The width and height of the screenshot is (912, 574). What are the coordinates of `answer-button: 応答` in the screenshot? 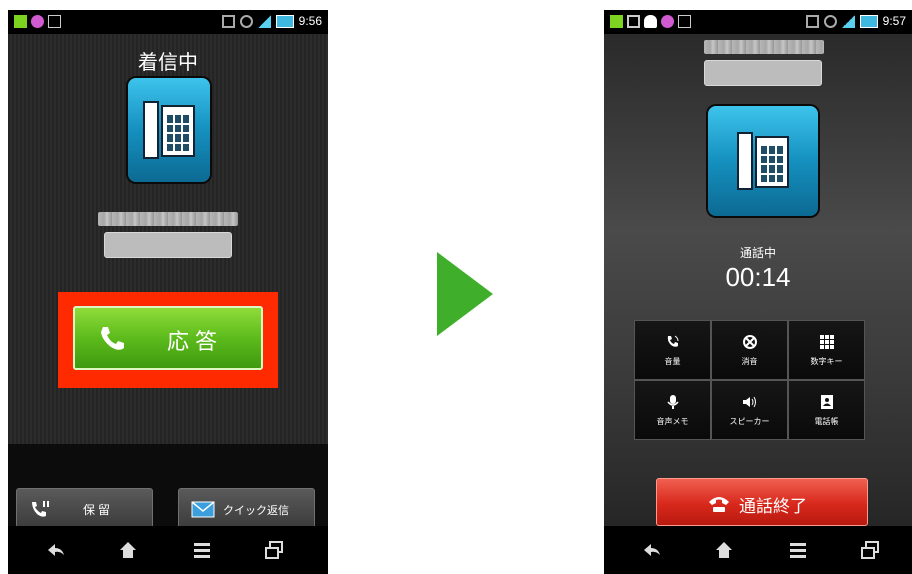 It's located at (168, 338).